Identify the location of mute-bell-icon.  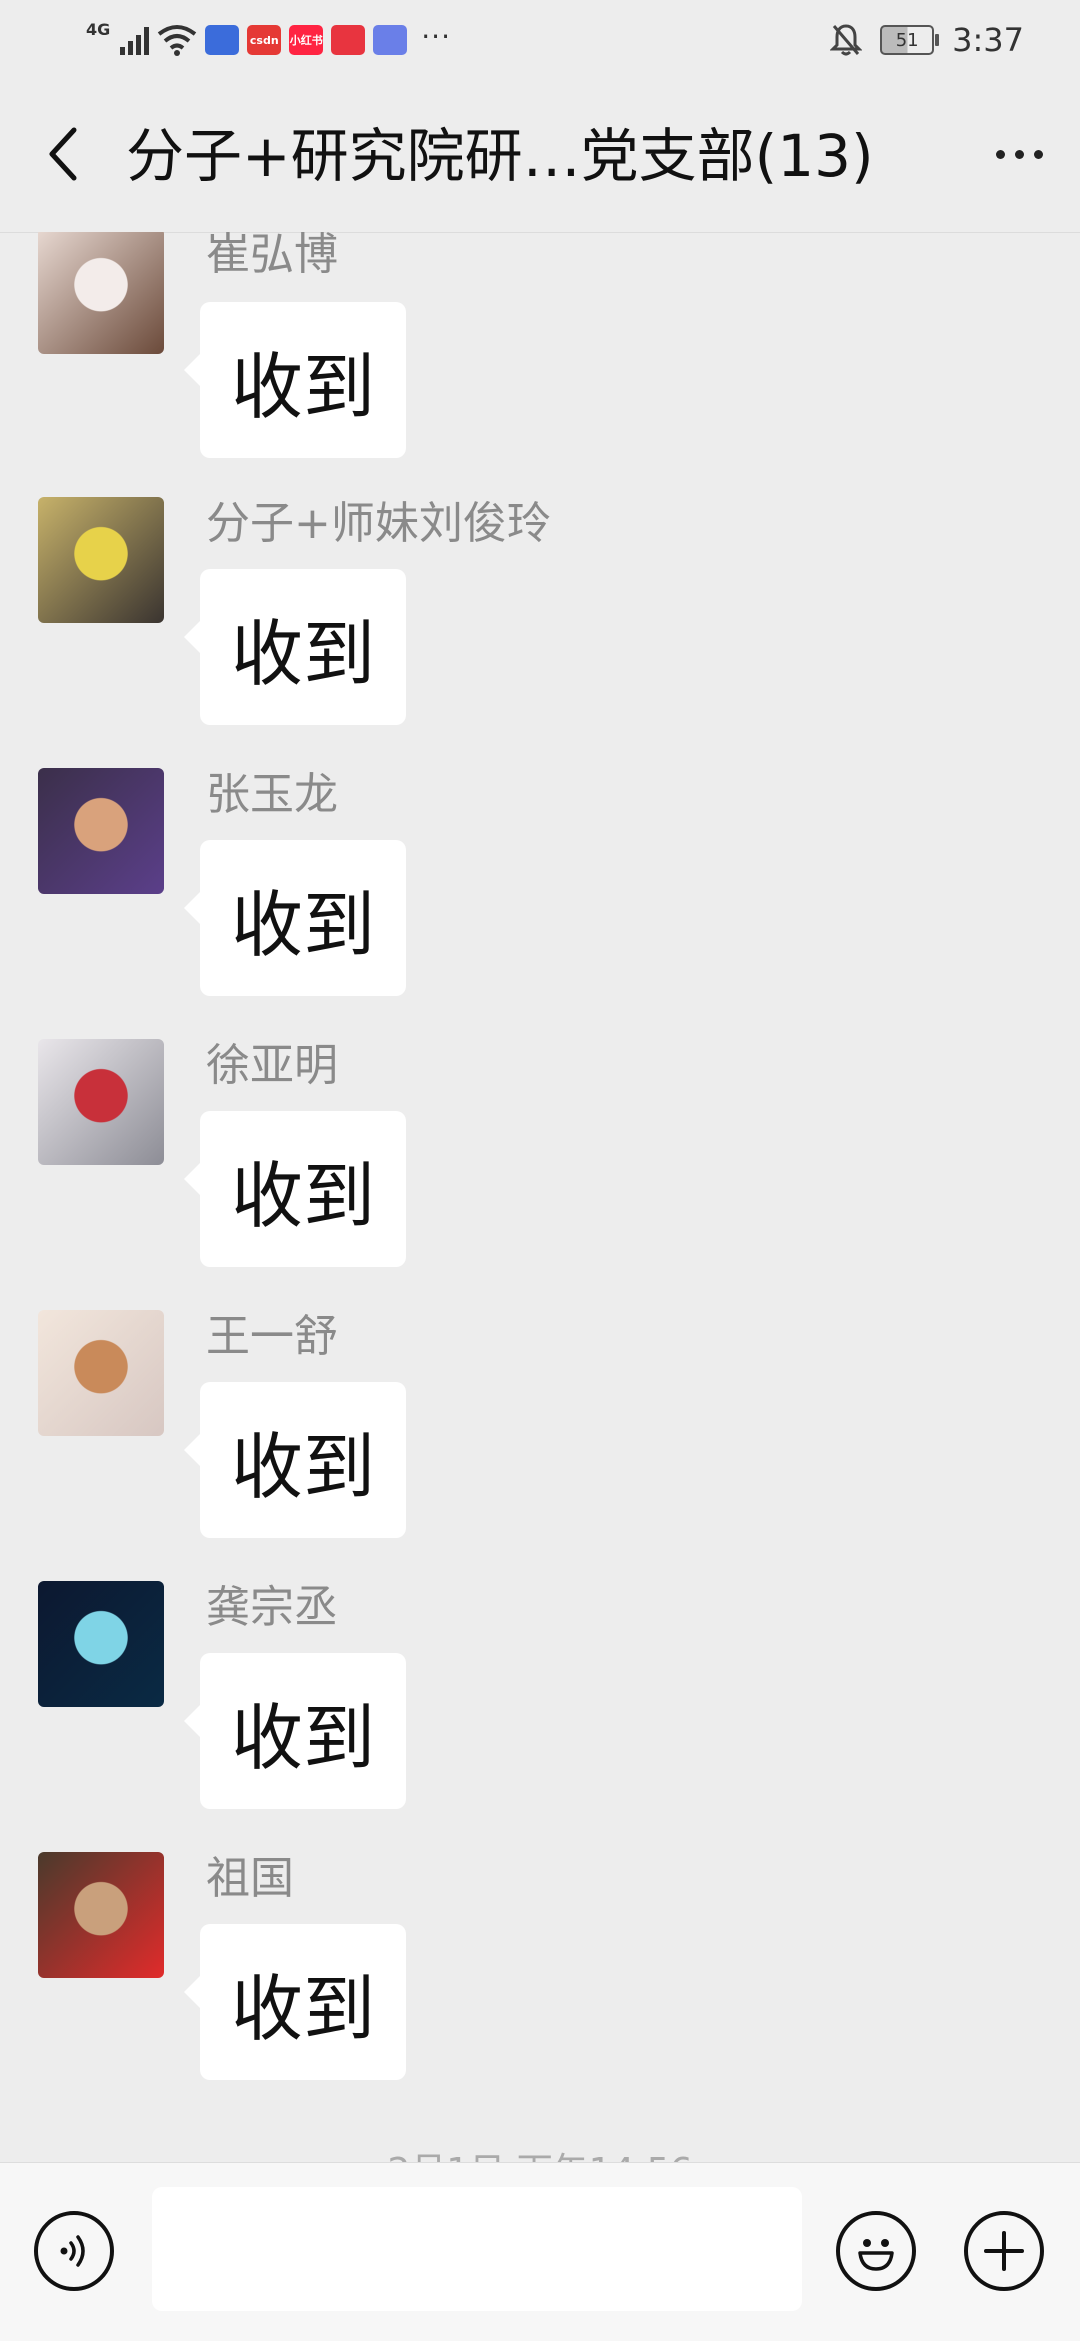
(846, 40).